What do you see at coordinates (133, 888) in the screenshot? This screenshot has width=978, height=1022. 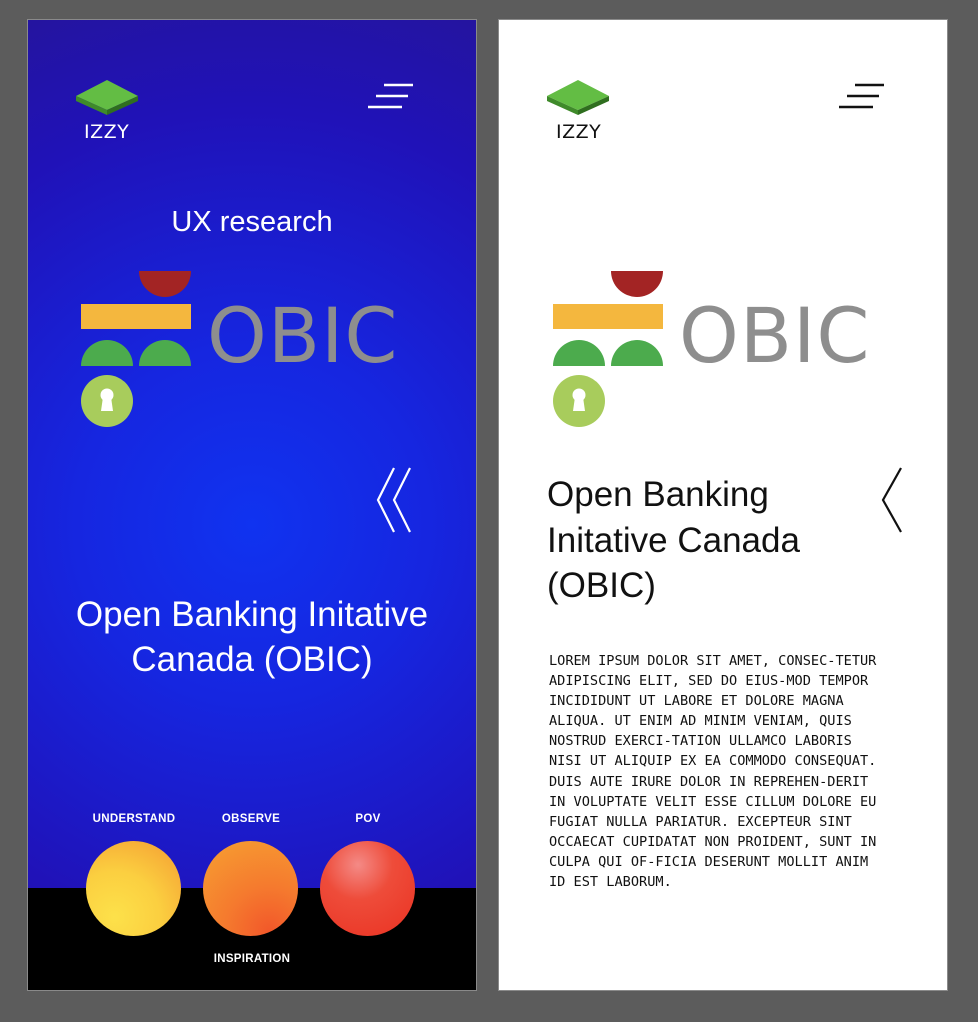 I see `understand-circle-button` at bounding box center [133, 888].